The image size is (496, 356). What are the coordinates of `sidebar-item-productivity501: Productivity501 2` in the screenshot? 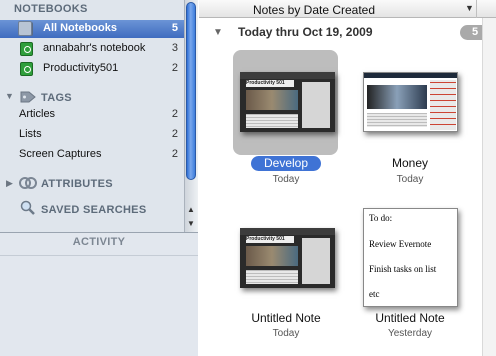 It's located at (92, 69).